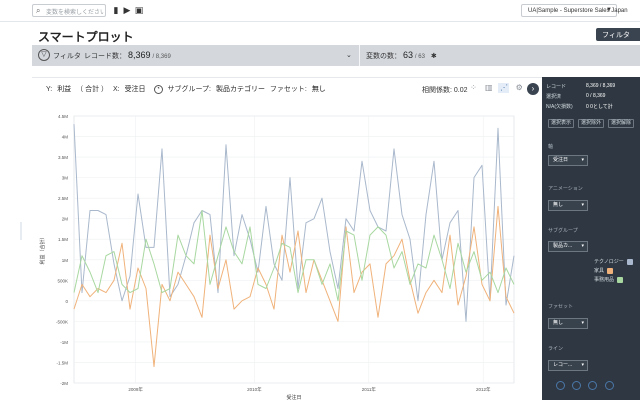  What do you see at coordinates (504, 88) in the screenshot?
I see `line-view-icon: ⋰` at bounding box center [504, 88].